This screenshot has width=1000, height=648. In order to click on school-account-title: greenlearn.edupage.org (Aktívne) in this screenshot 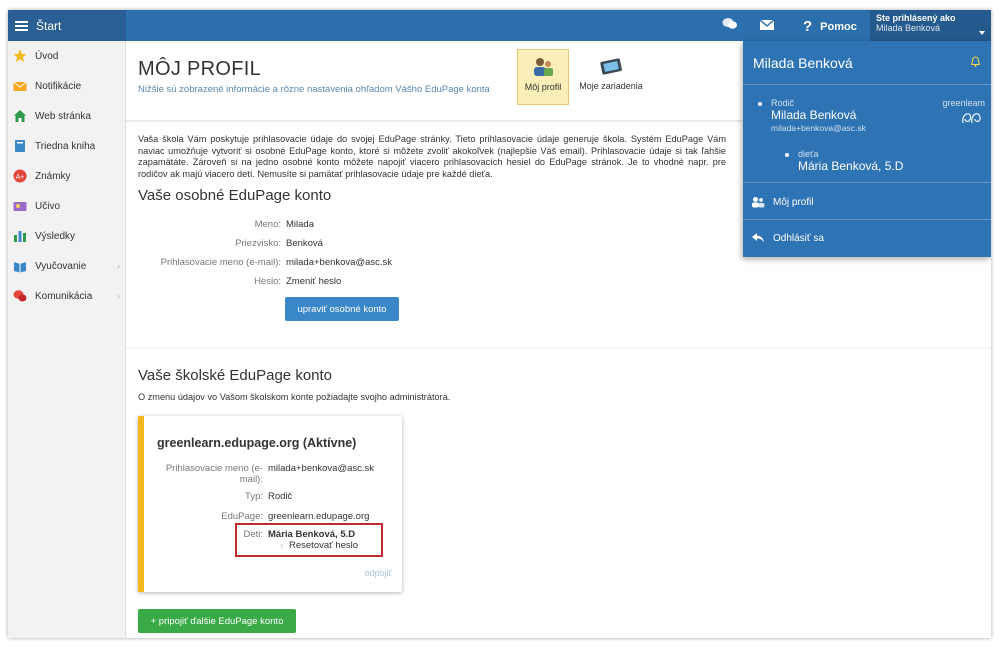, I will do `click(257, 443)`.